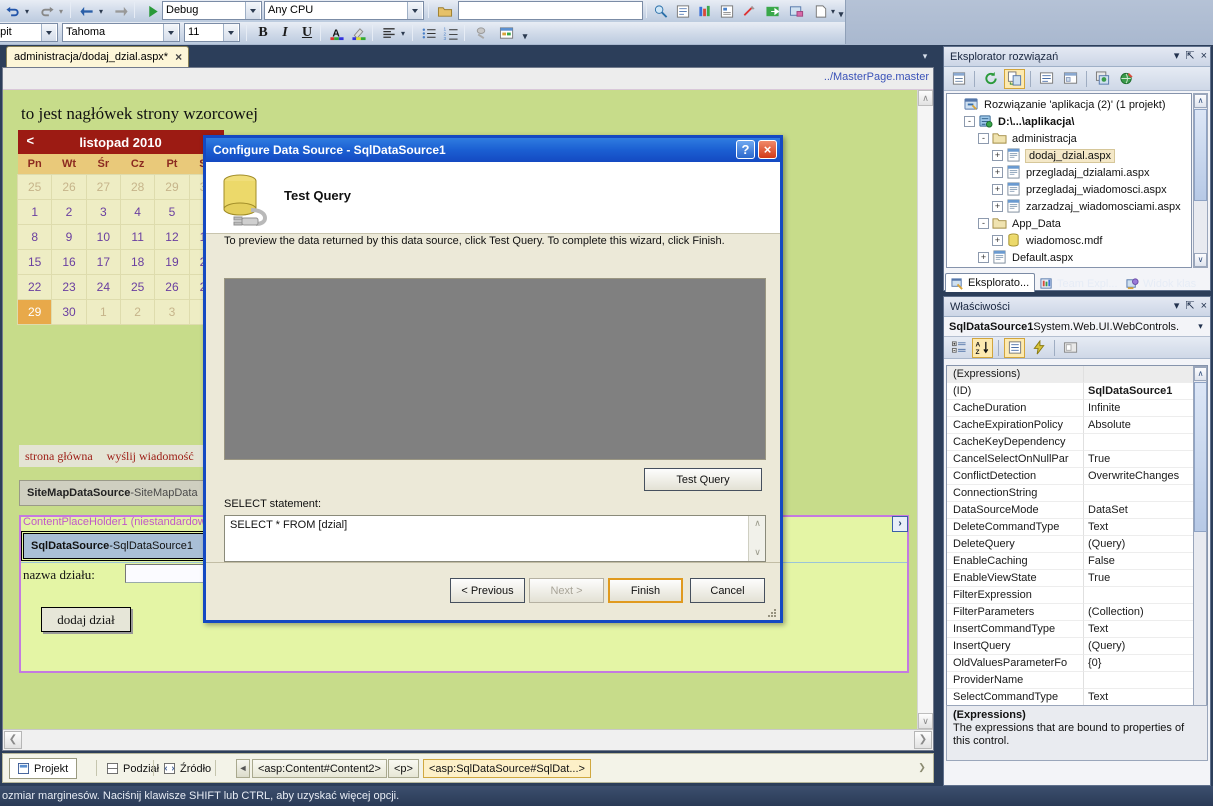  Describe the element at coordinates (150, 456) in the screenshot. I see `nav-link-send-message: wyślij wiadomość` at that location.